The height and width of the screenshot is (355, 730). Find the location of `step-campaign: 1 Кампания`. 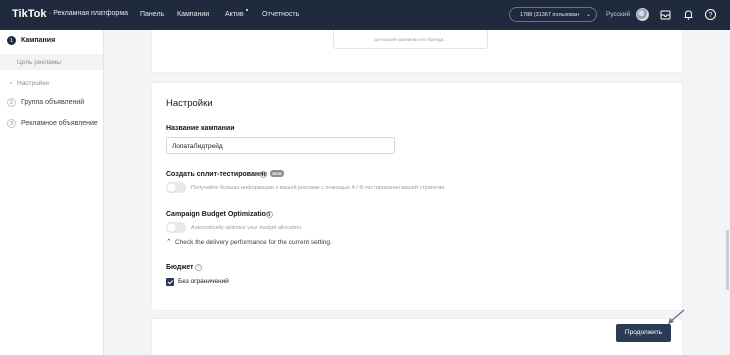

step-campaign: 1 Кампания is located at coordinates (31, 40).